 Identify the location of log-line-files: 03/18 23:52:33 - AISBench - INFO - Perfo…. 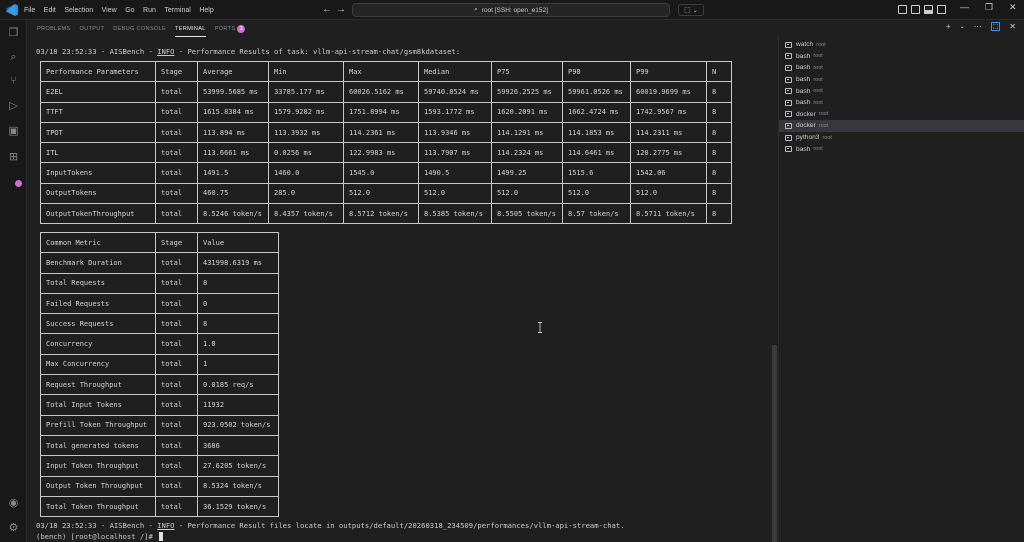
(330, 525).